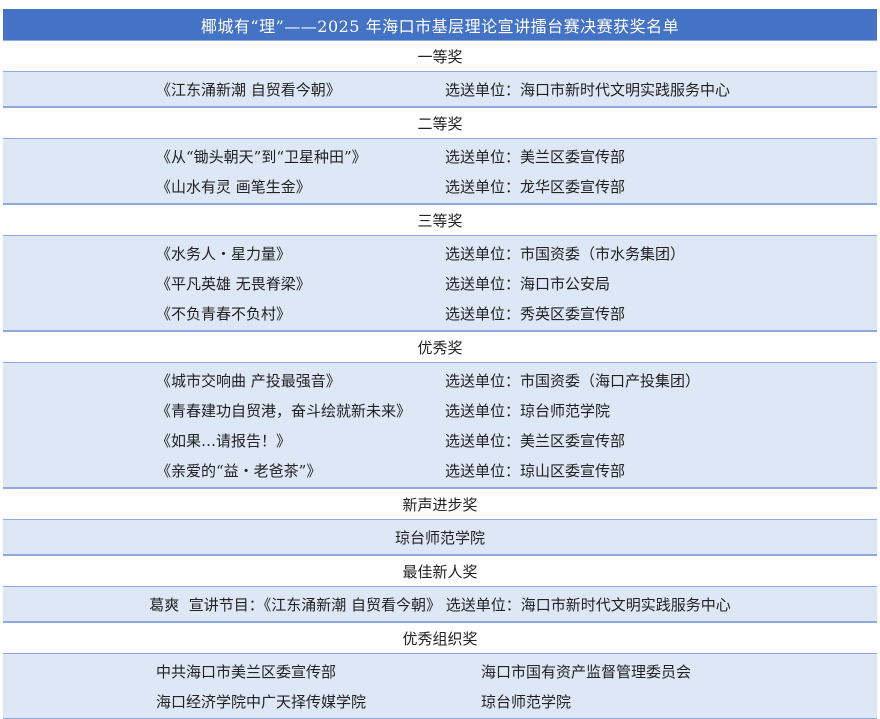  What do you see at coordinates (440, 313) in the screenshot?
I see `list-item: 《不负青春不负村》 选送单位：秀英区委宣传部` at bounding box center [440, 313].